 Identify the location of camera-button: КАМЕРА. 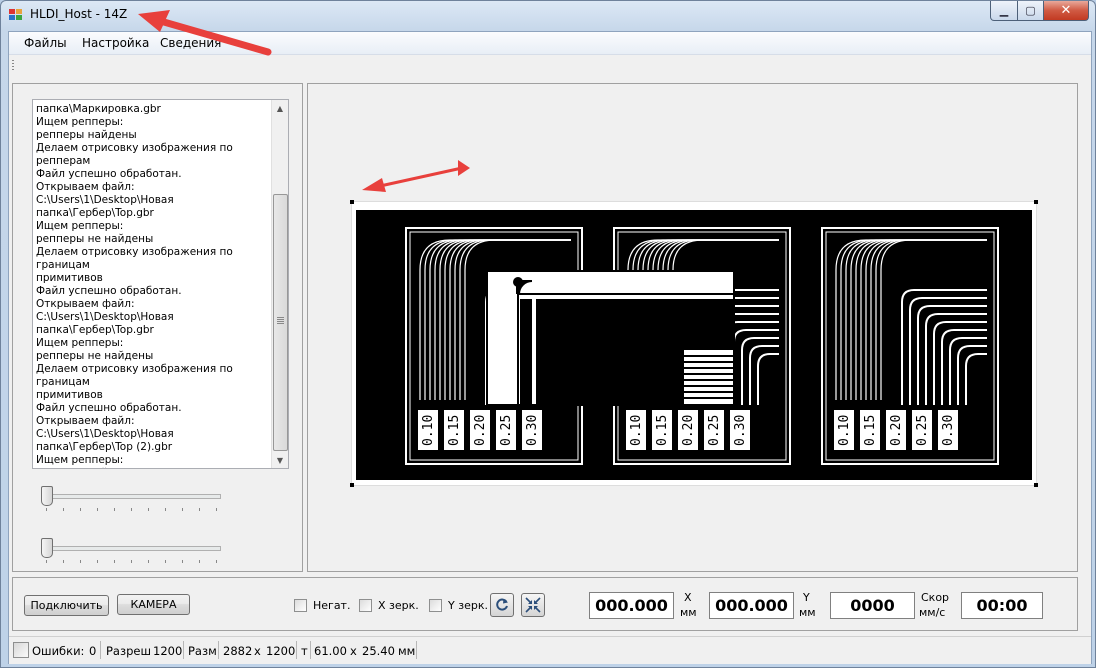
(153, 604).